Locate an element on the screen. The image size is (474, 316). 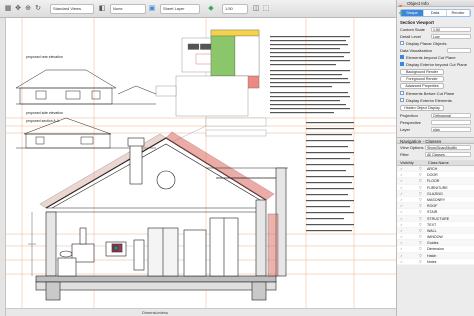
class-name: FLOOR is located at coordinates (433, 181).